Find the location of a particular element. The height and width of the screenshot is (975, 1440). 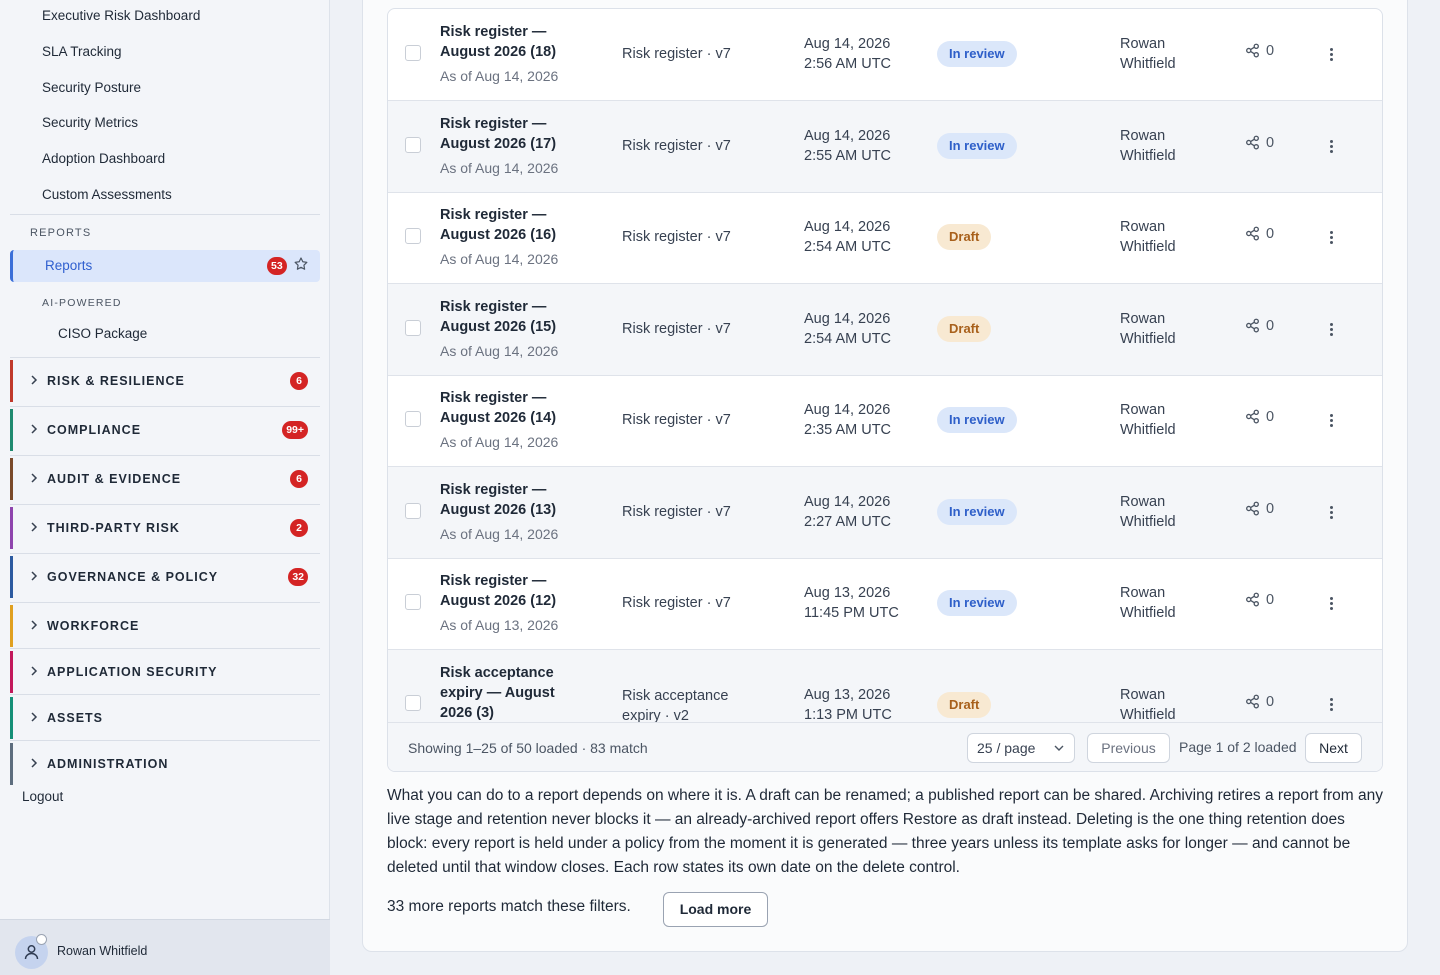

report-title-link: Risk register — August 2026 (12) is located at coordinates (515, 591).